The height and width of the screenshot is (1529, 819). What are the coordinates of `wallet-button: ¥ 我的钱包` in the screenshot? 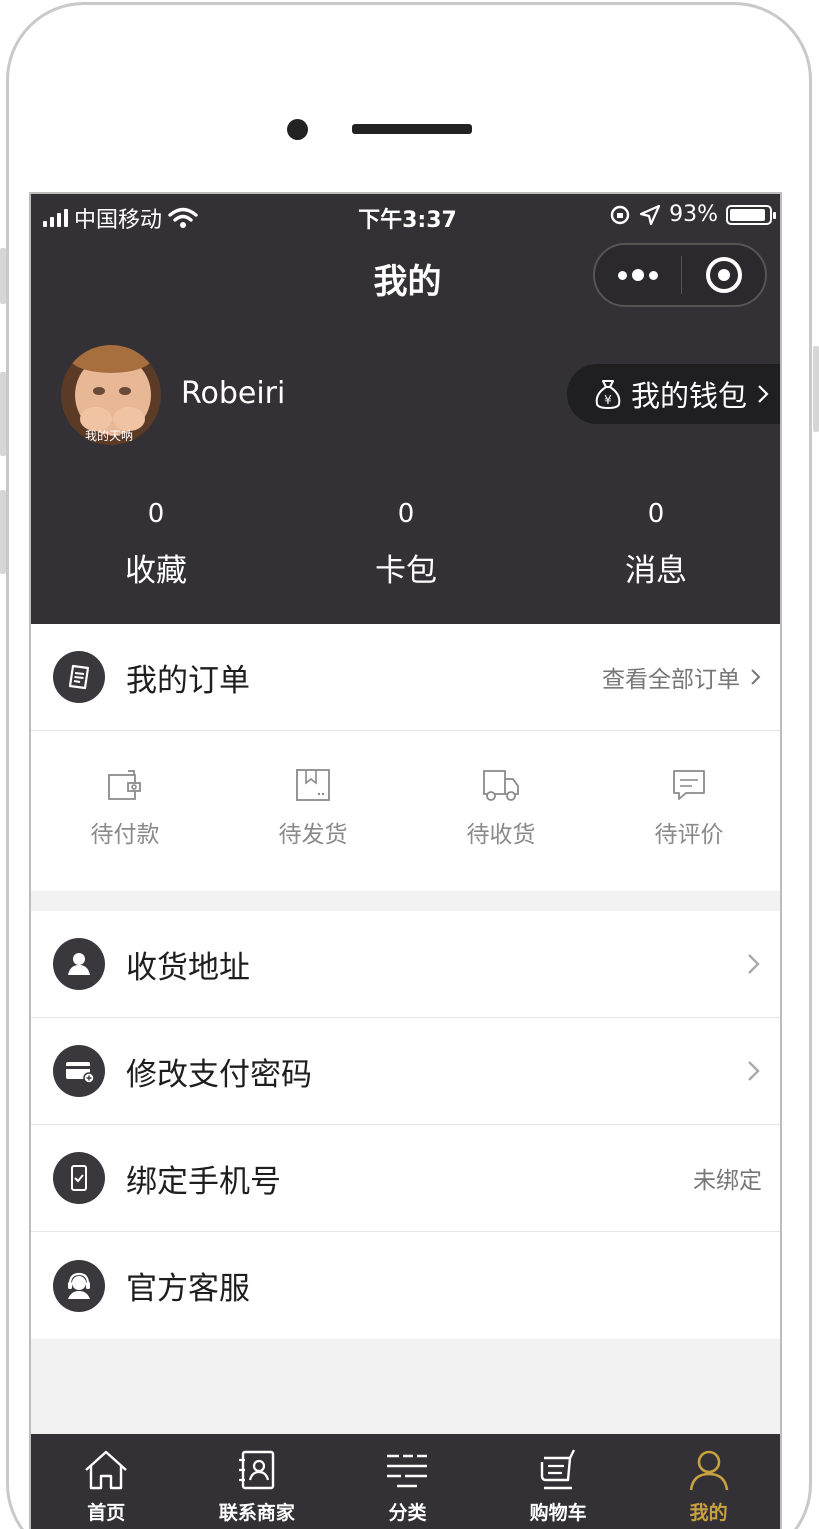 It's located at (673, 394).